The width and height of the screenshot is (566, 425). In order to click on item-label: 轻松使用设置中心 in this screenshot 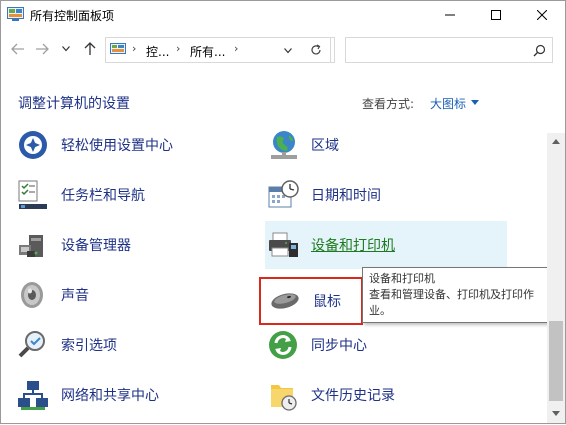, I will do `click(117, 146)`.